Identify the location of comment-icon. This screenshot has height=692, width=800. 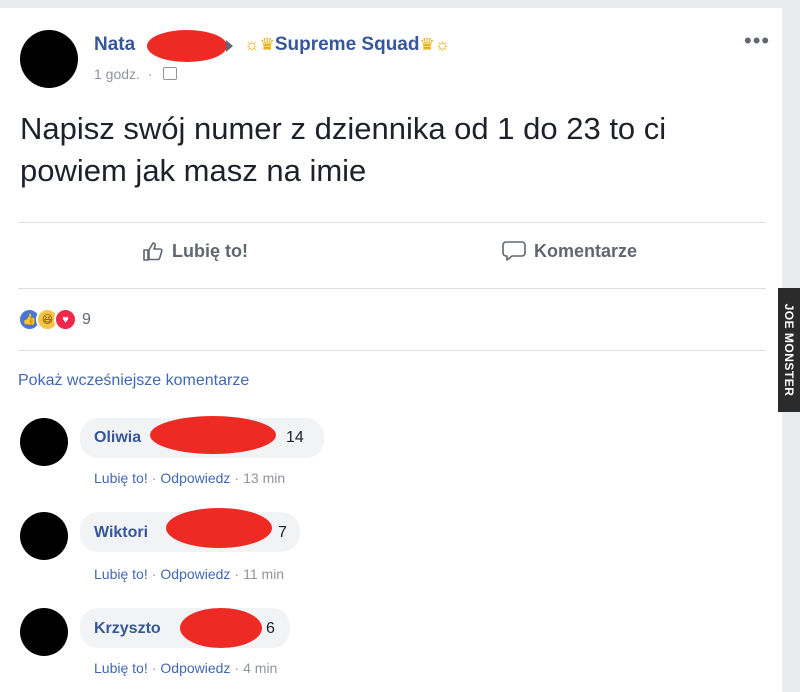
(514, 251).